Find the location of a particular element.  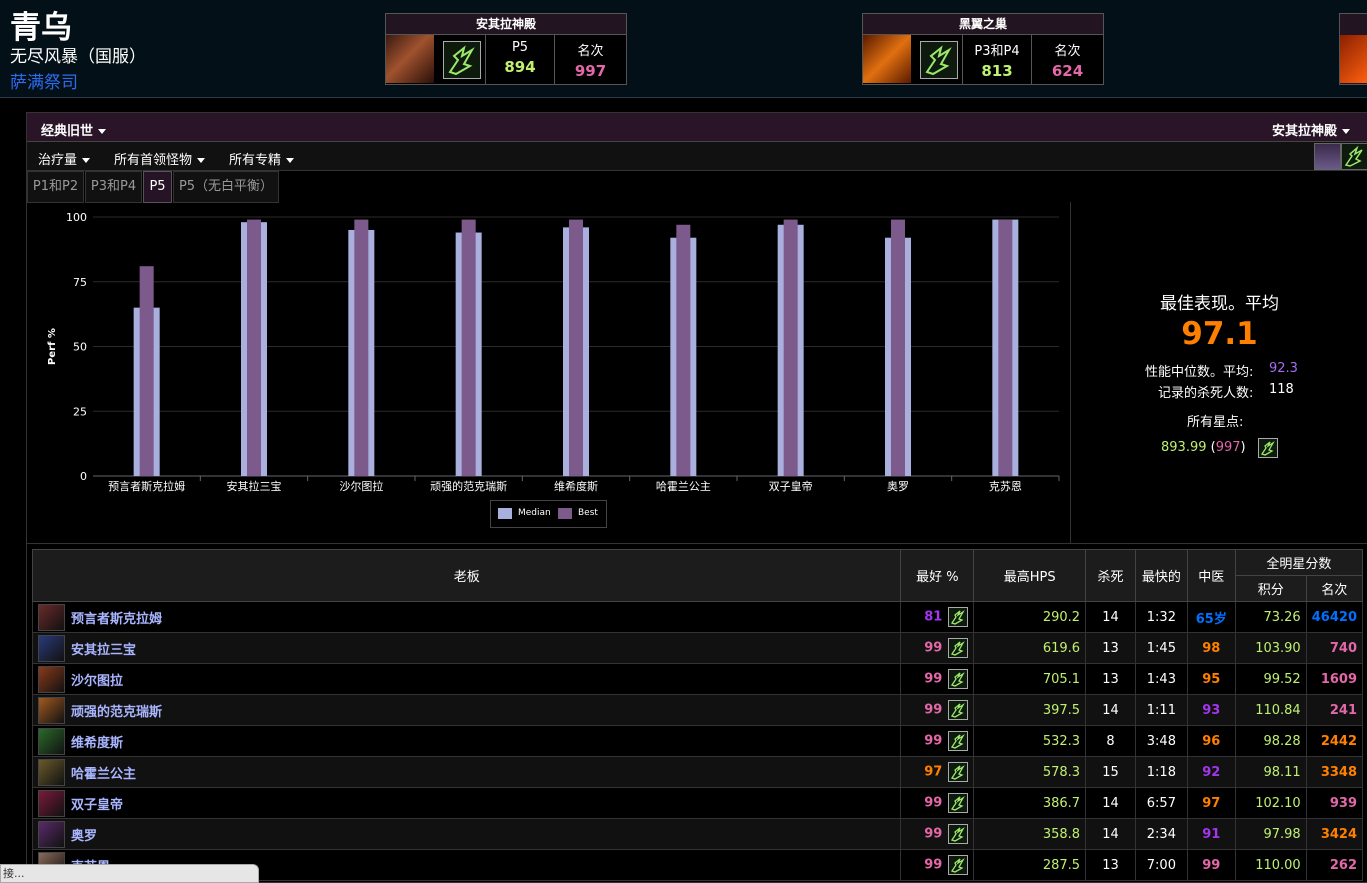

zone-card-aq40: 安其拉神殿 P5 894 名次 997 is located at coordinates (506, 49).